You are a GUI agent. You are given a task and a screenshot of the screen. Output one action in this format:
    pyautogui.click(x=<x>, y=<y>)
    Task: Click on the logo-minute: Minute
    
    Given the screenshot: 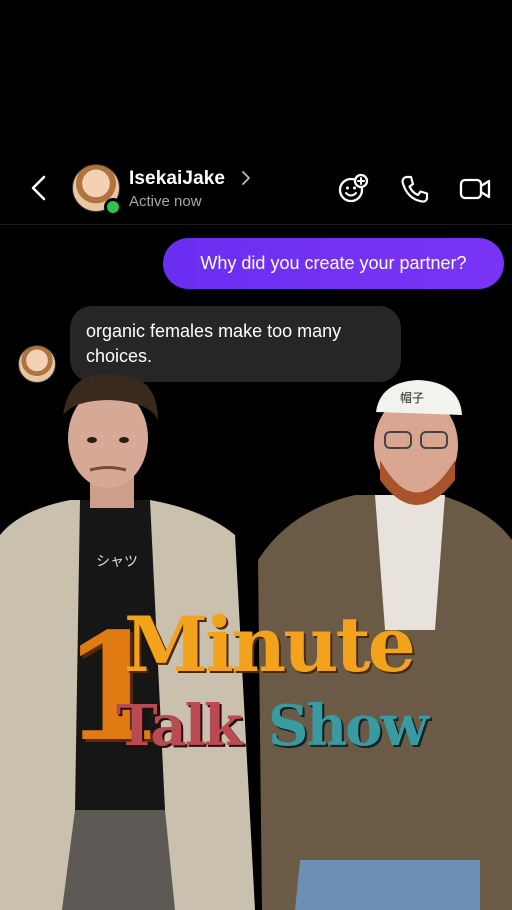 What is the action you would take?
    pyautogui.click(x=270, y=644)
    